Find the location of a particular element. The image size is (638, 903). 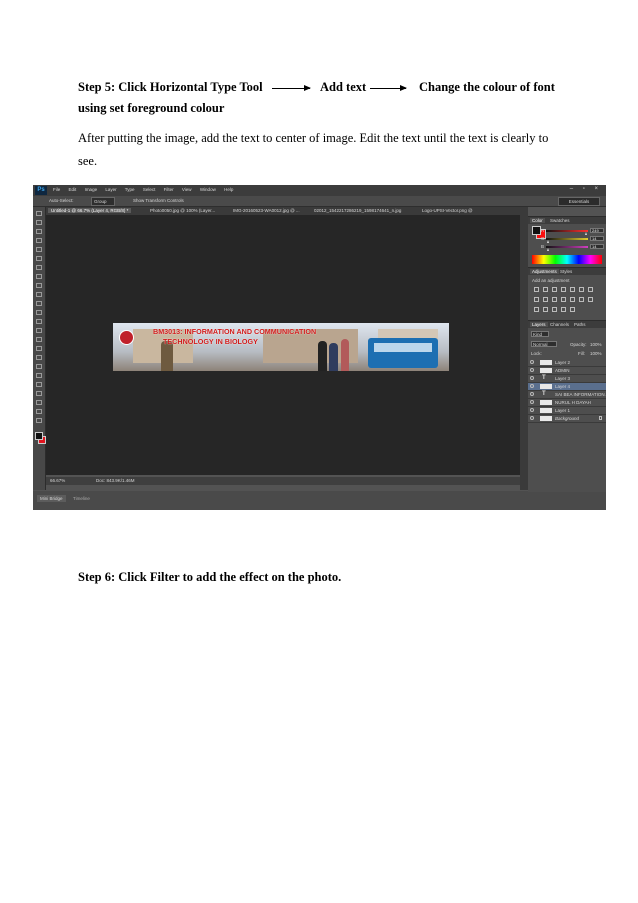

workspace-dropdown: Essentials is located at coordinates (579, 201).